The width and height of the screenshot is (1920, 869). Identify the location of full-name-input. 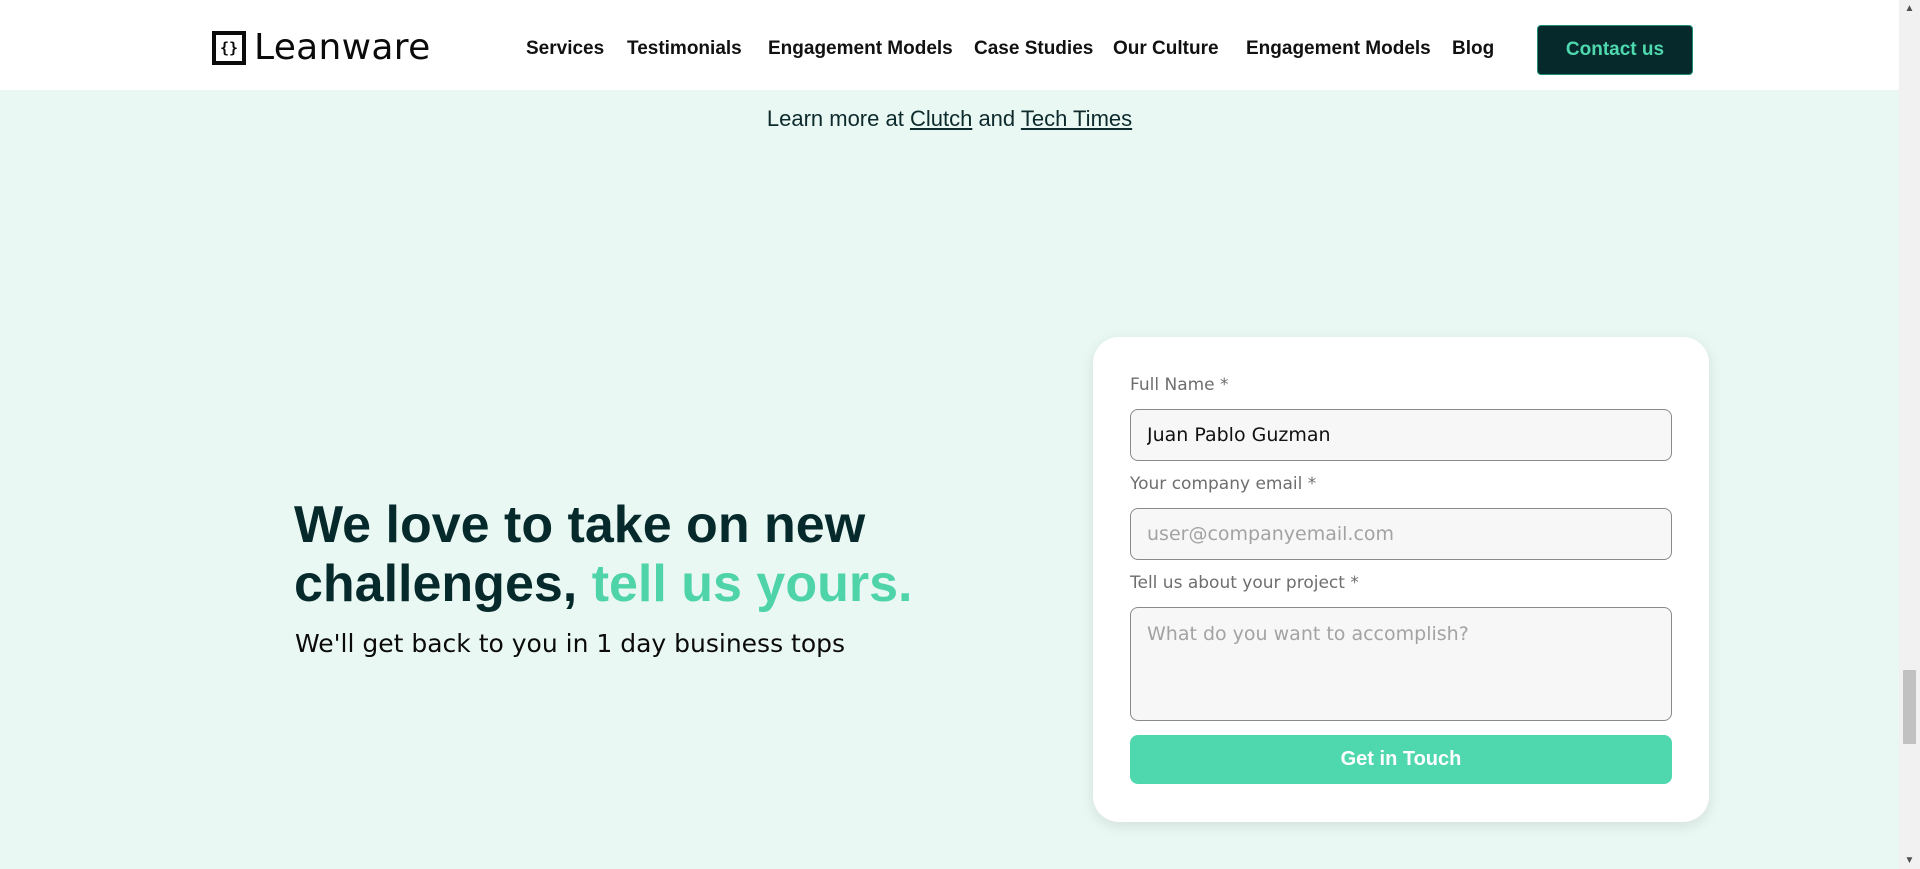
(1401, 435).